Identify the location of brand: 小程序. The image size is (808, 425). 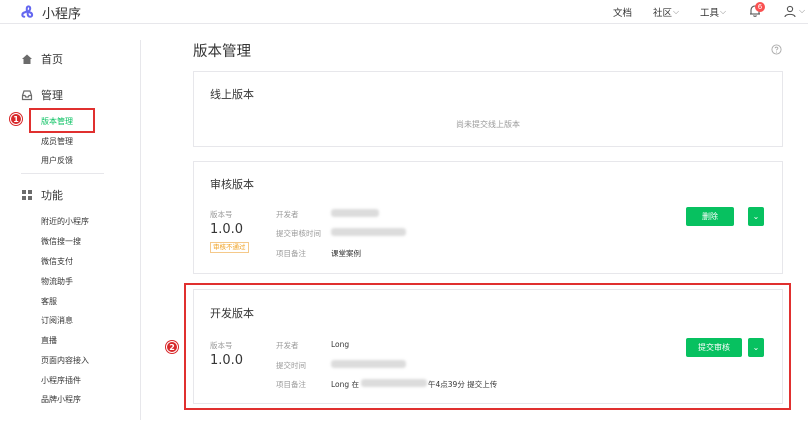
(50, 12).